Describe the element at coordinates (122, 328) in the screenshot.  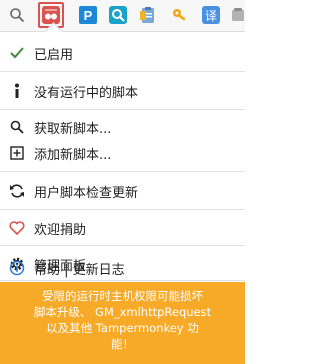
I see `warning-line: 以及其他 Tampermonkey 功` at that location.